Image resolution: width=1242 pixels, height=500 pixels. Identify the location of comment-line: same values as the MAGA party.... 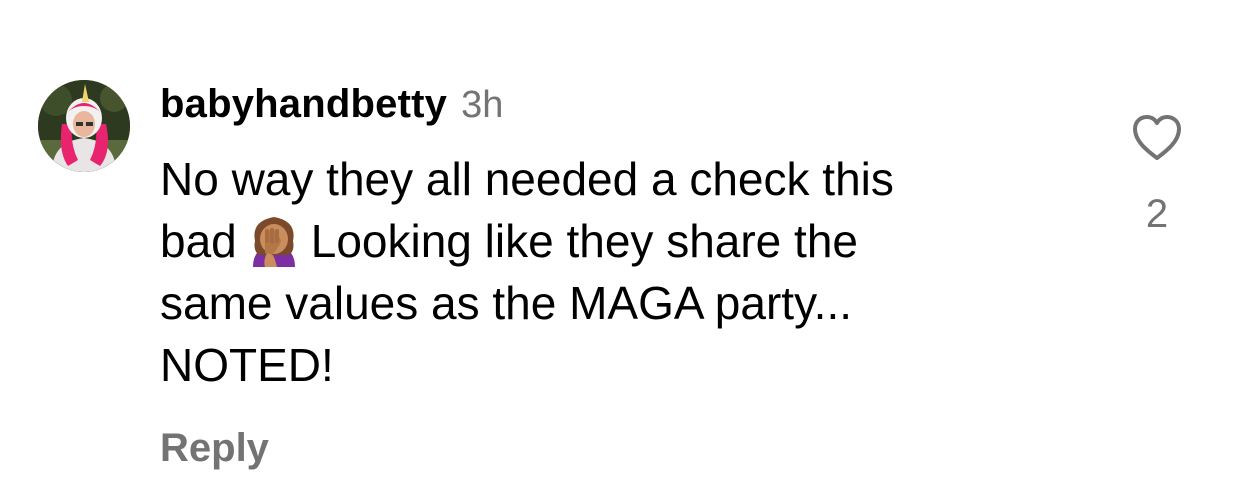
(506, 303).